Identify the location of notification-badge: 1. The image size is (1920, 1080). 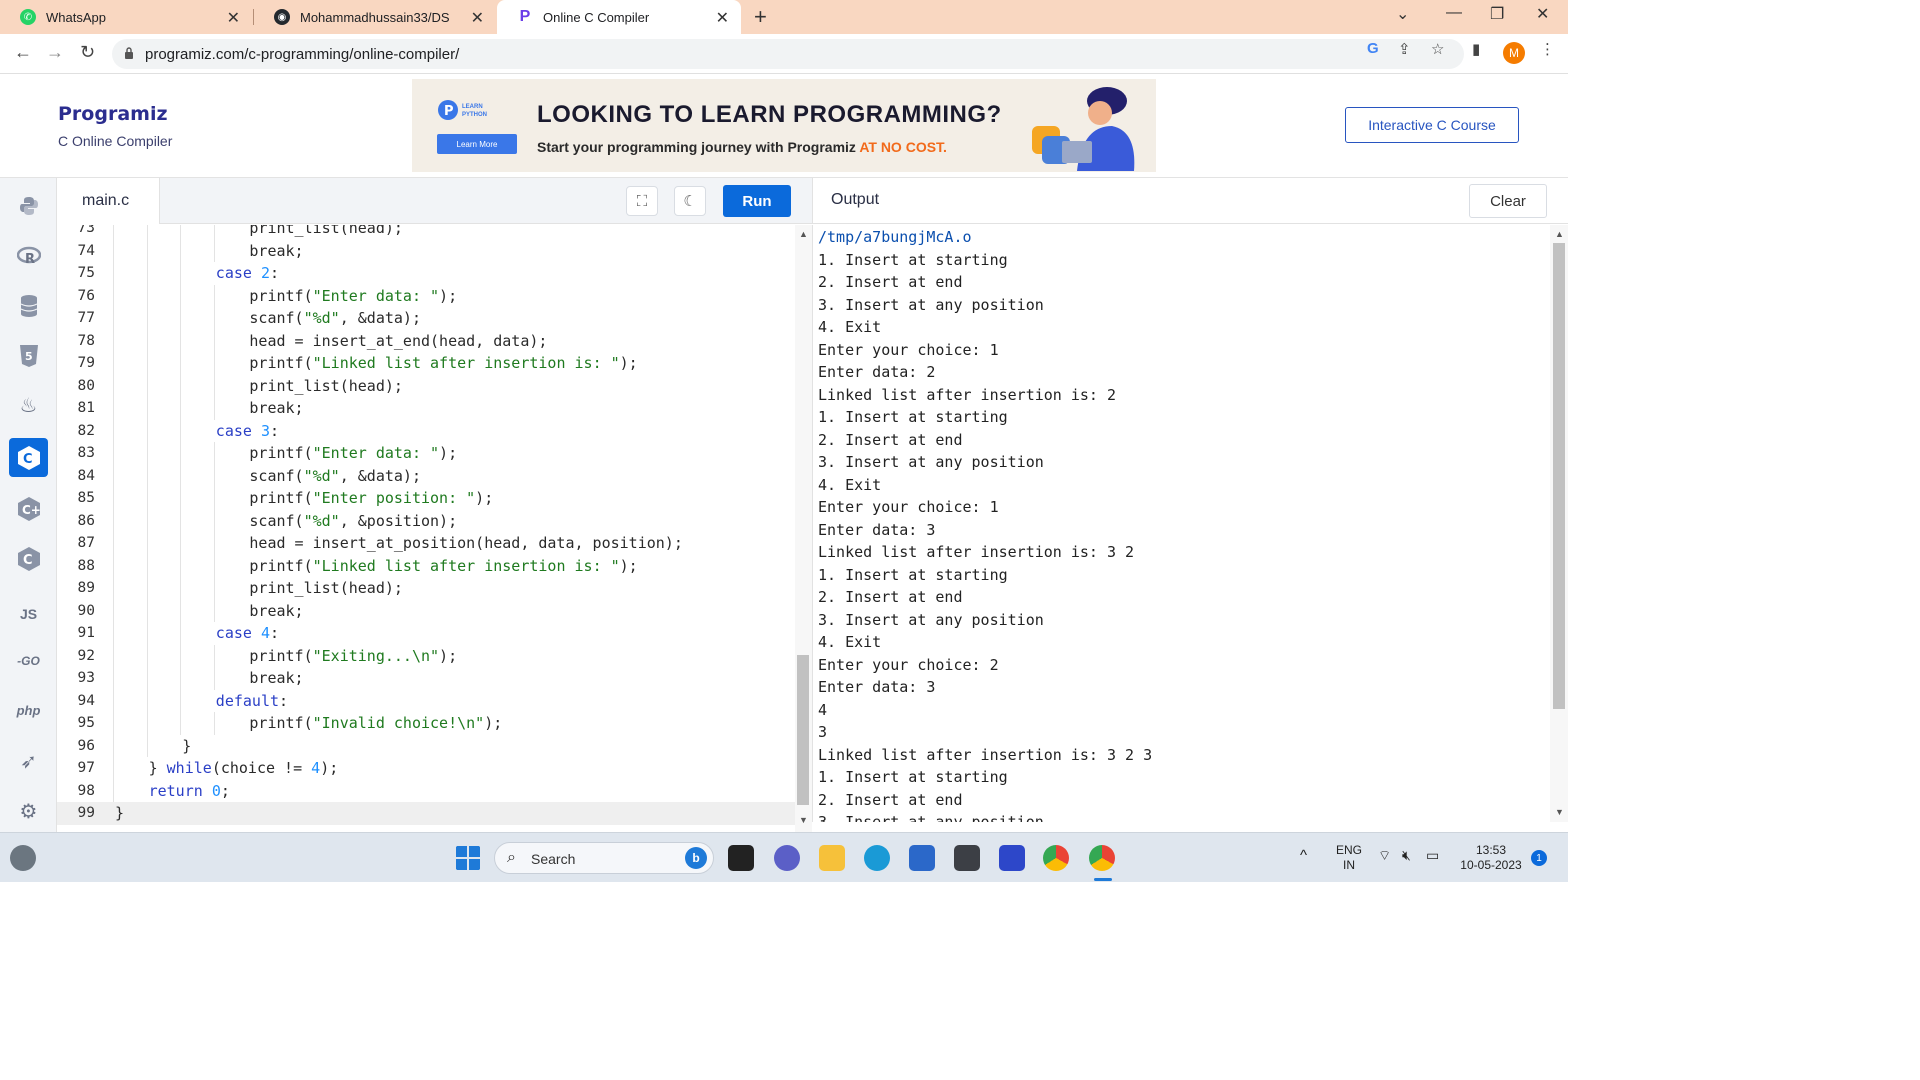
(1539, 858).